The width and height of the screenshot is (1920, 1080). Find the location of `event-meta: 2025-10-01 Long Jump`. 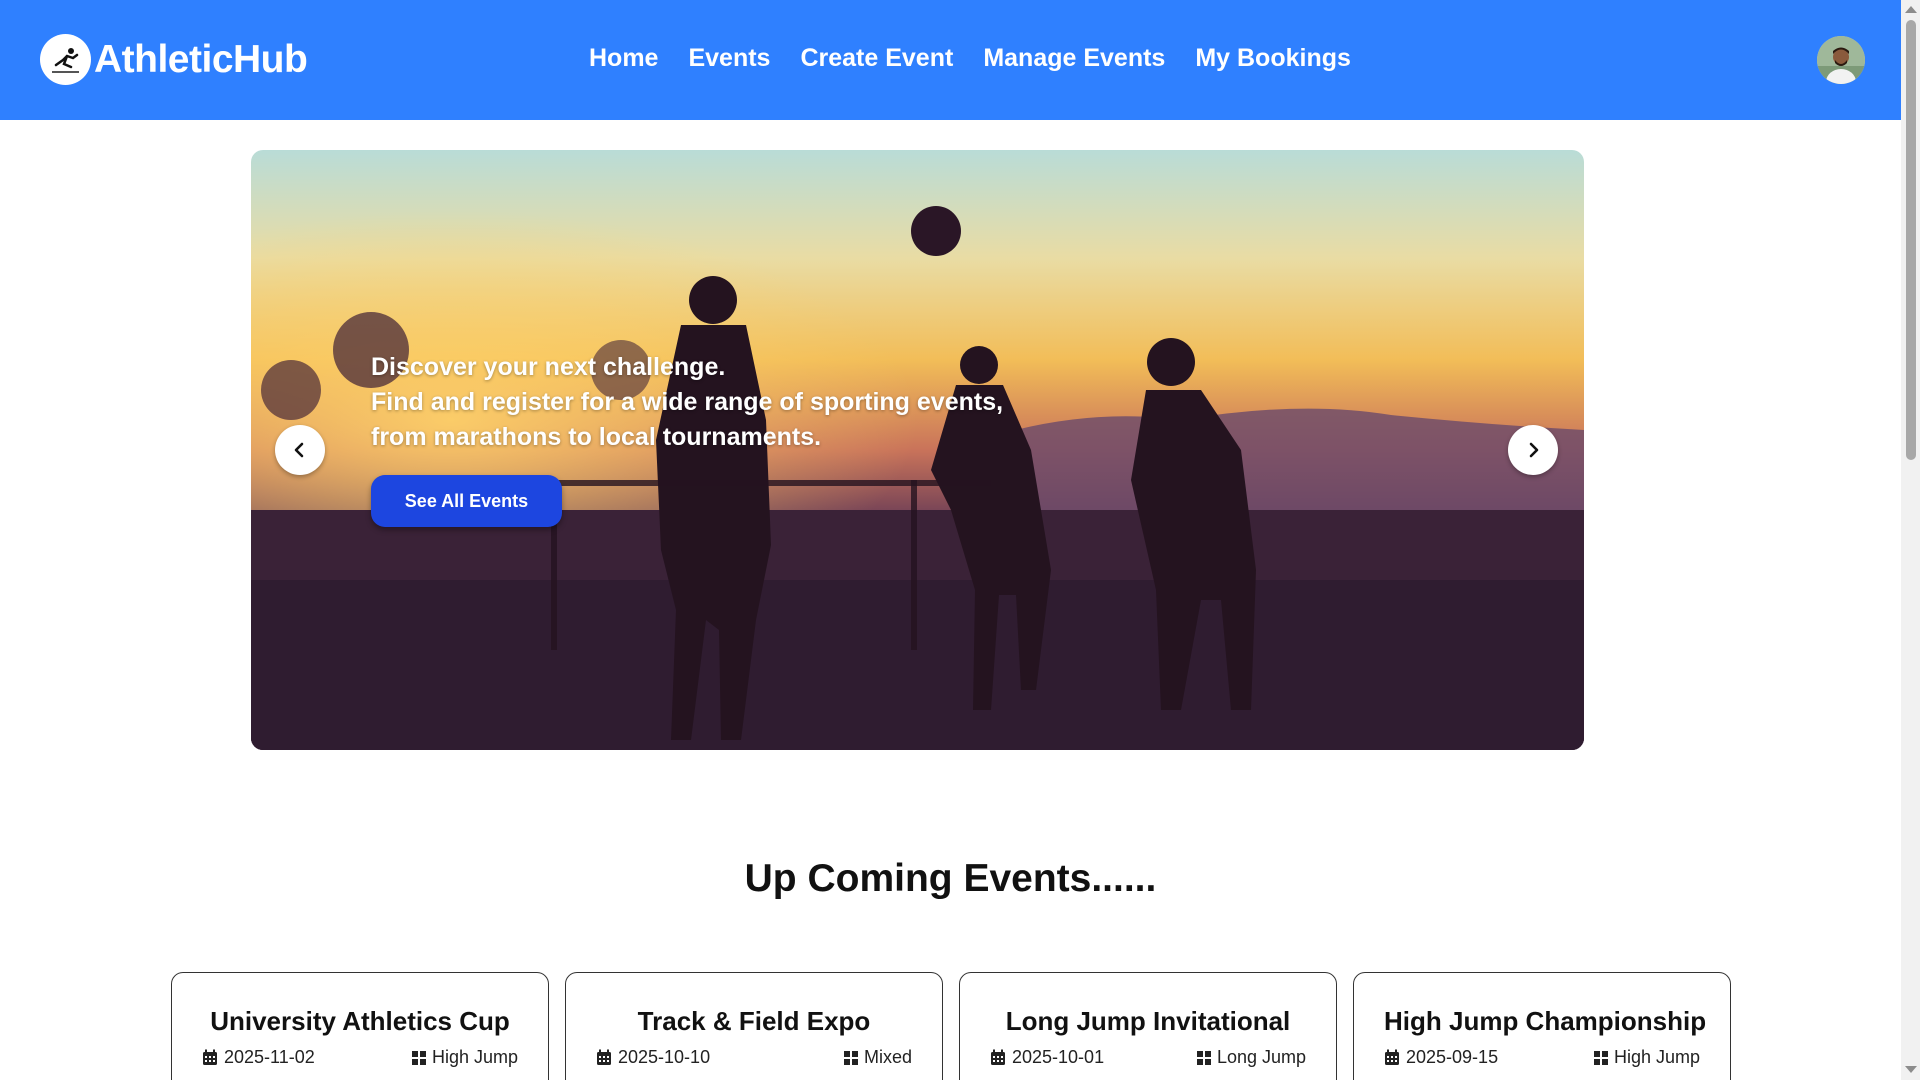

event-meta: 2025-10-01 Long Jump is located at coordinates (1148, 1057).